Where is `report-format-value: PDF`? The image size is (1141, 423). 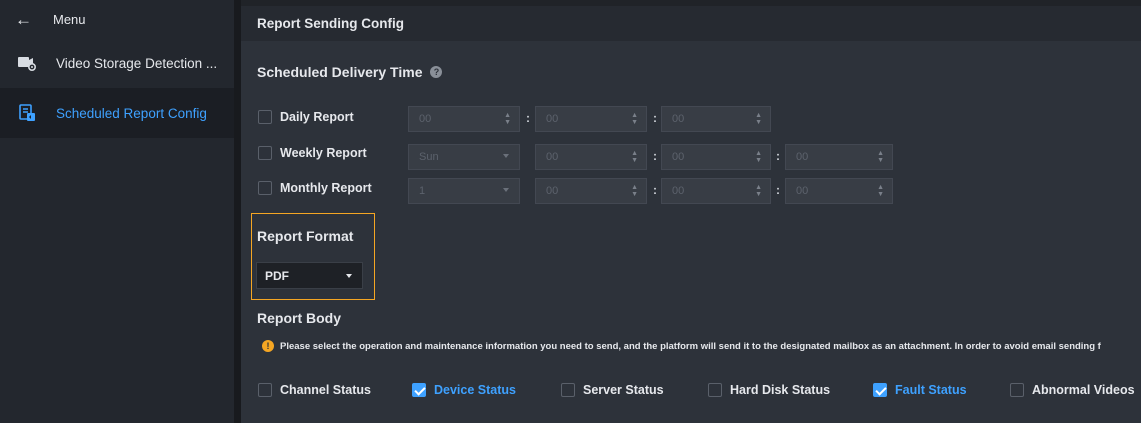
report-format-value: PDF is located at coordinates (277, 275).